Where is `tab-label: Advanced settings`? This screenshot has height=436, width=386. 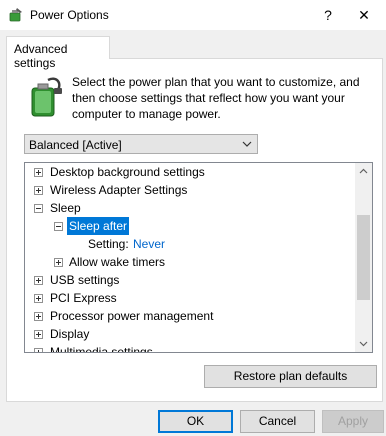
tab-label: Advanced settings is located at coordinates (41, 56).